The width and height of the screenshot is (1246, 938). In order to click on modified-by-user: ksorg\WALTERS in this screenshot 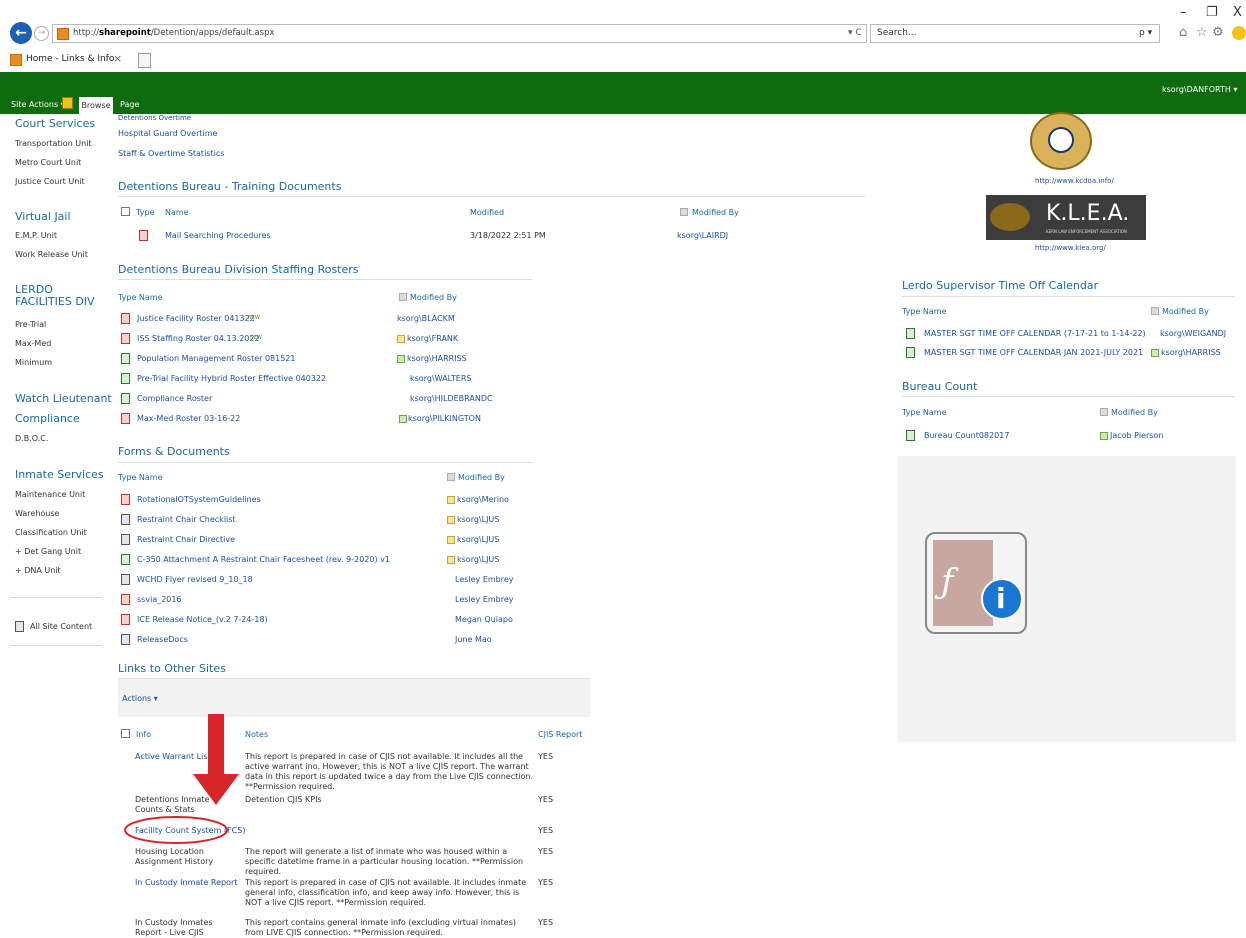, I will do `click(441, 378)`.